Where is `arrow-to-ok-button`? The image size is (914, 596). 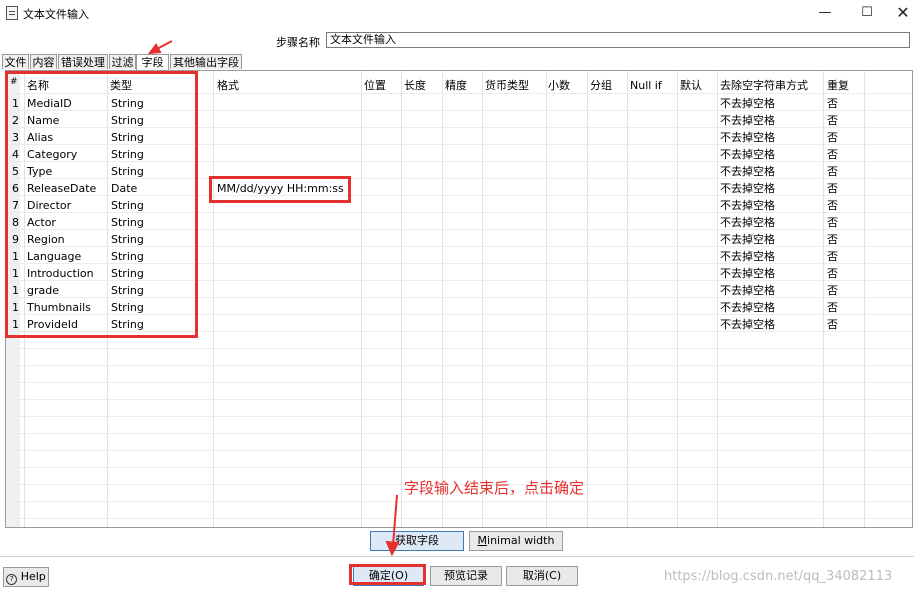
arrow-to-ok-button is located at coordinates (395, 520).